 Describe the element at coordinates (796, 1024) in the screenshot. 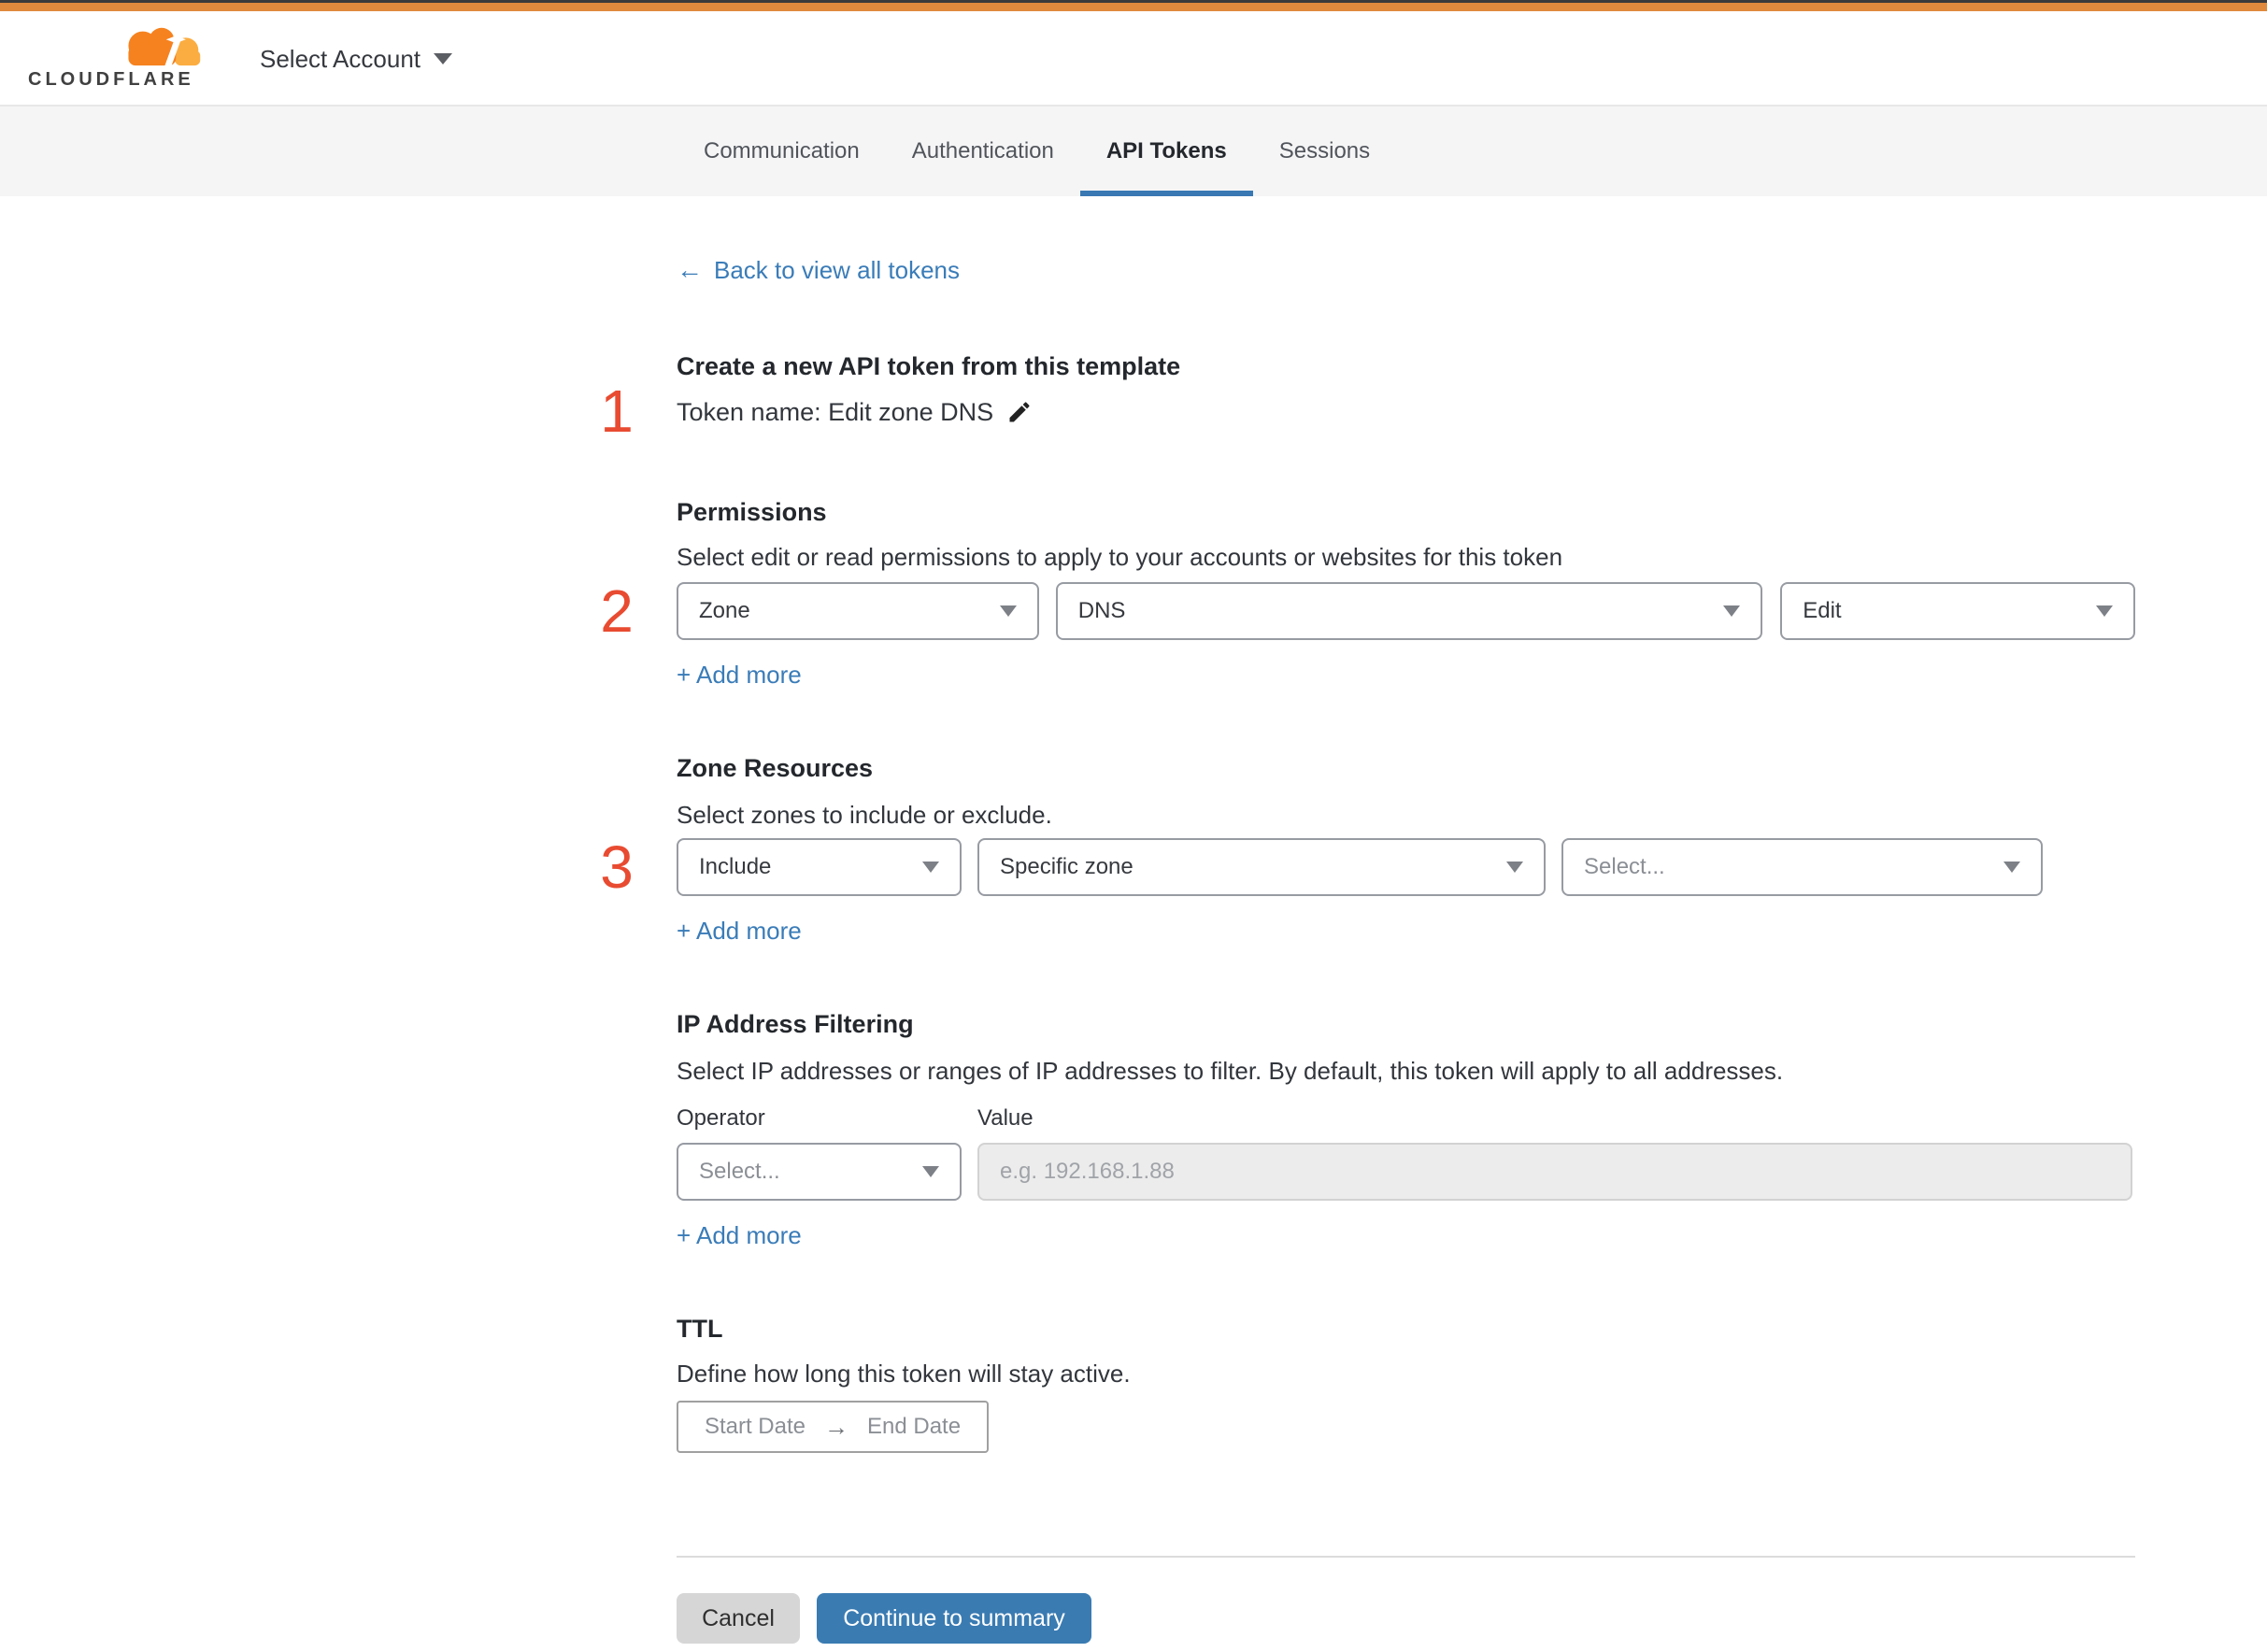

I see `ip-filtering-heading: IP Address Filtering` at that location.